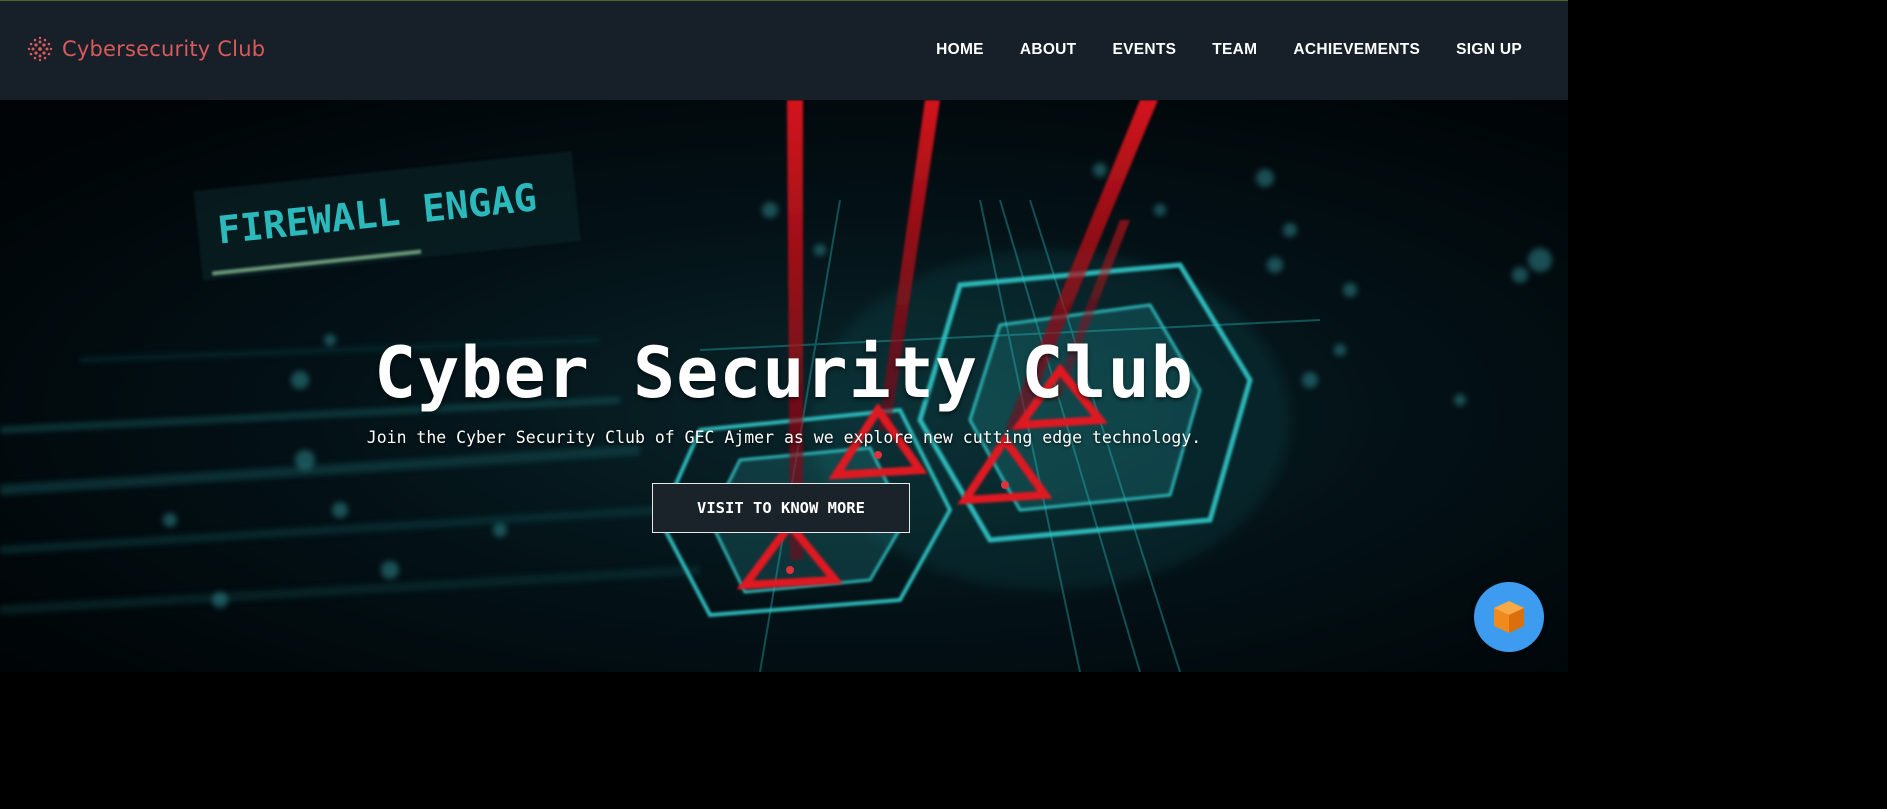 The height and width of the screenshot is (809, 1887). Describe the element at coordinates (1144, 50) in the screenshot. I see `nav-events: EVENTS` at that location.